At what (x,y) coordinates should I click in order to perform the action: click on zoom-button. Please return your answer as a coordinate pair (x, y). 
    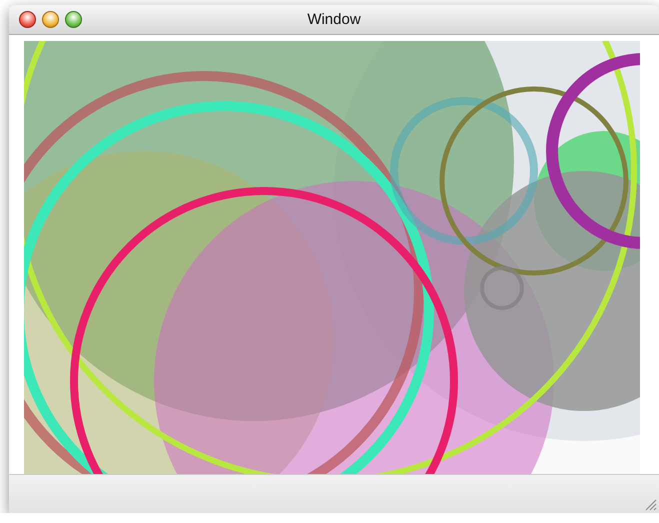
    Looking at the image, I should click on (73, 19).